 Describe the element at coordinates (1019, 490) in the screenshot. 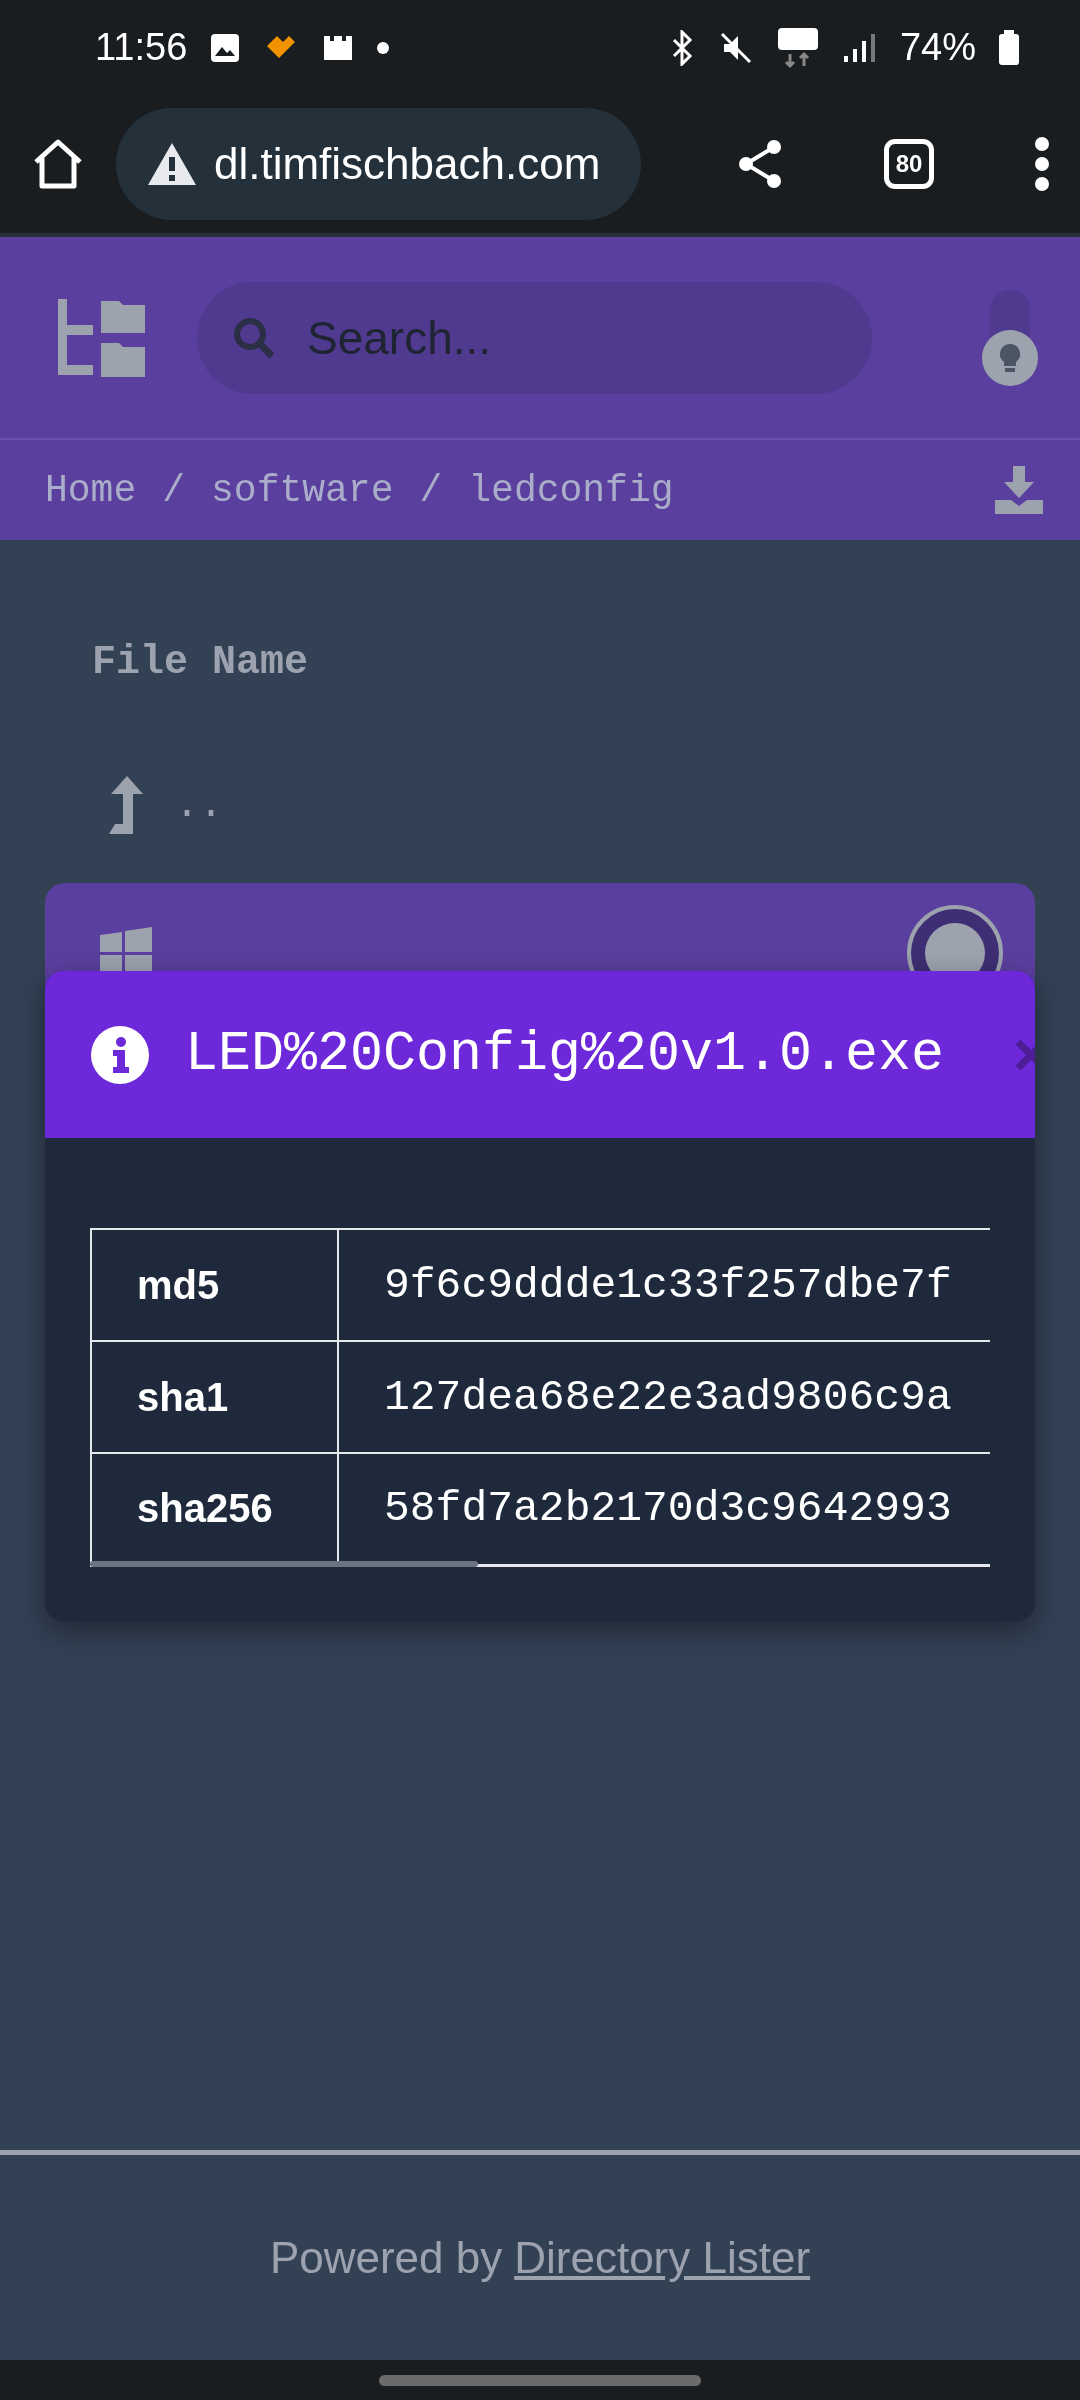

I see `download-icon` at that location.